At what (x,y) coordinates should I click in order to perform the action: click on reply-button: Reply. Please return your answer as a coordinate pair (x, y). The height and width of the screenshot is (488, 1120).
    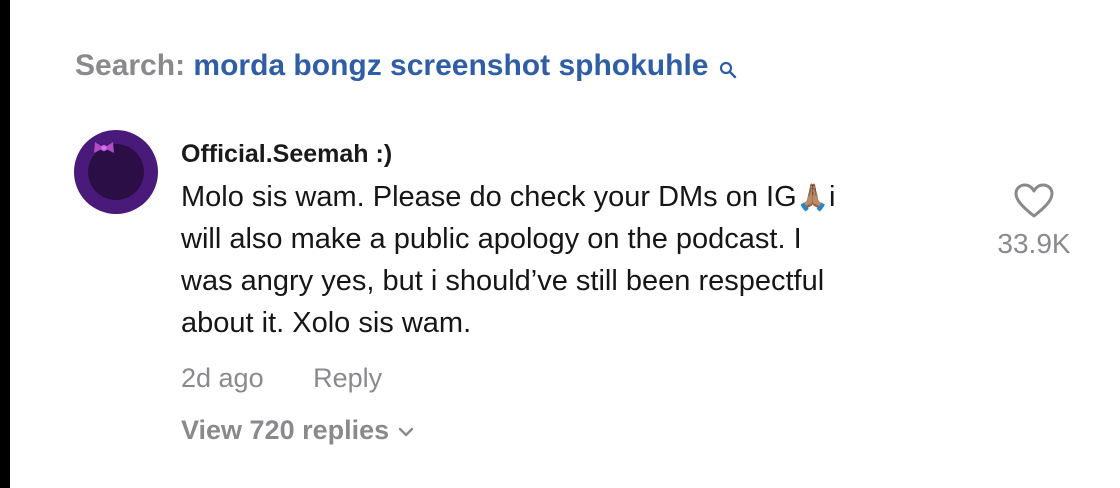
    Looking at the image, I should click on (347, 378).